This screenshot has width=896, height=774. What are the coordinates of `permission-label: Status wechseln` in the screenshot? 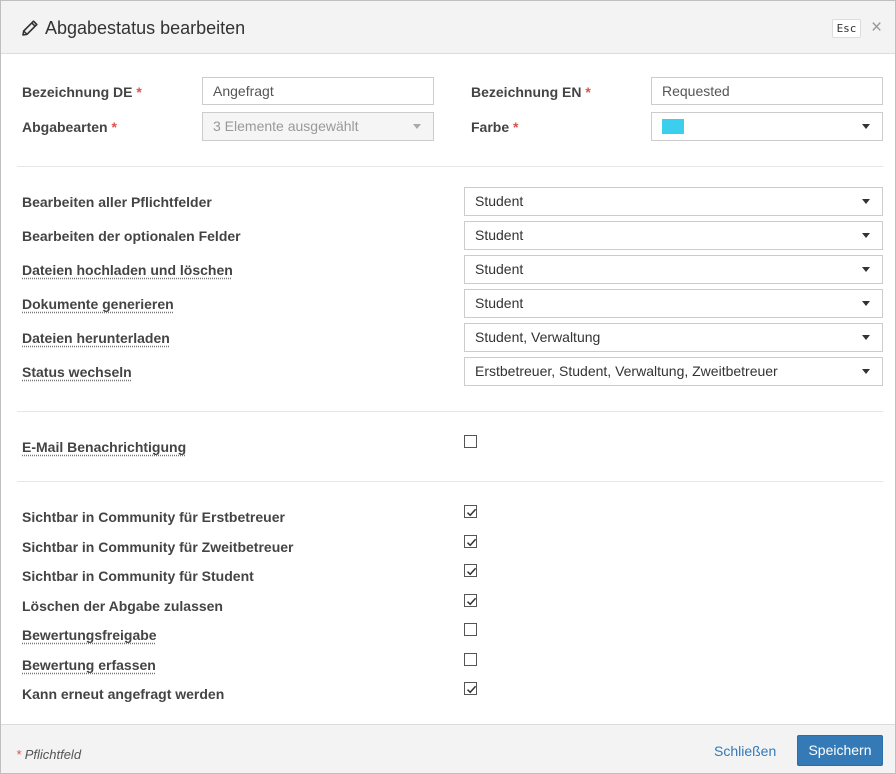 It's located at (77, 372).